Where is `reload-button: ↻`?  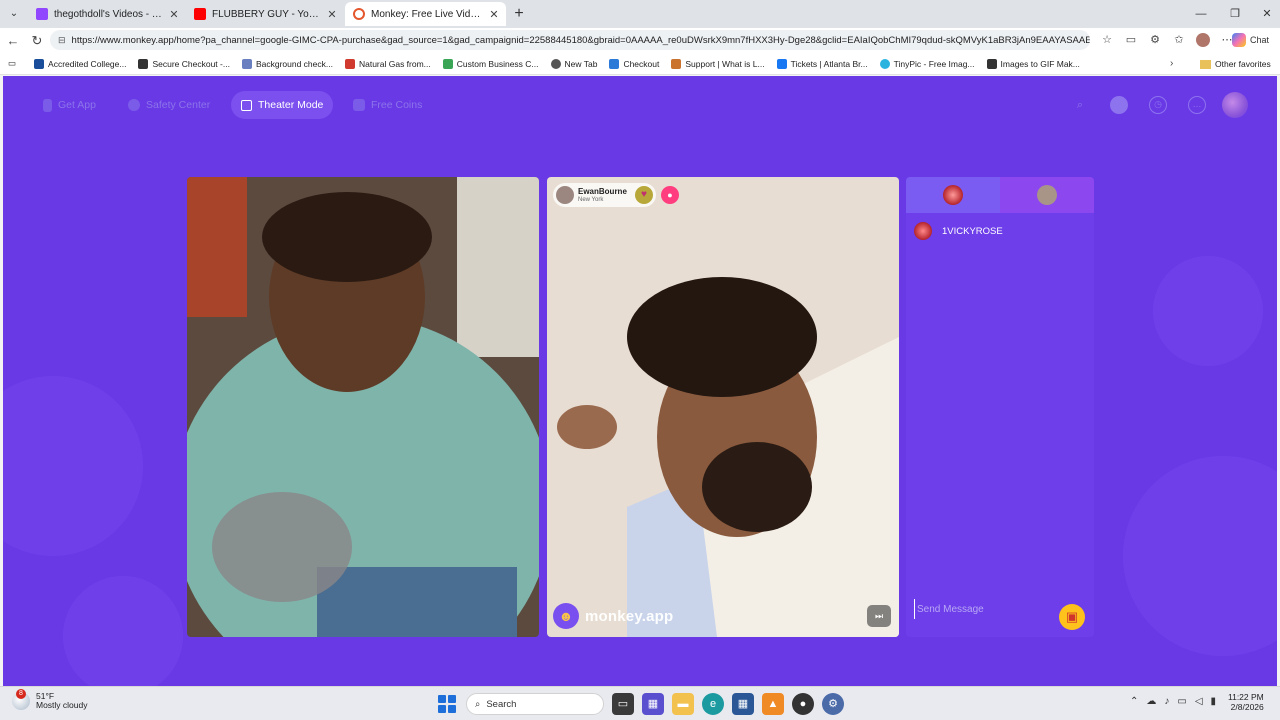 reload-button: ↻ is located at coordinates (37, 41).